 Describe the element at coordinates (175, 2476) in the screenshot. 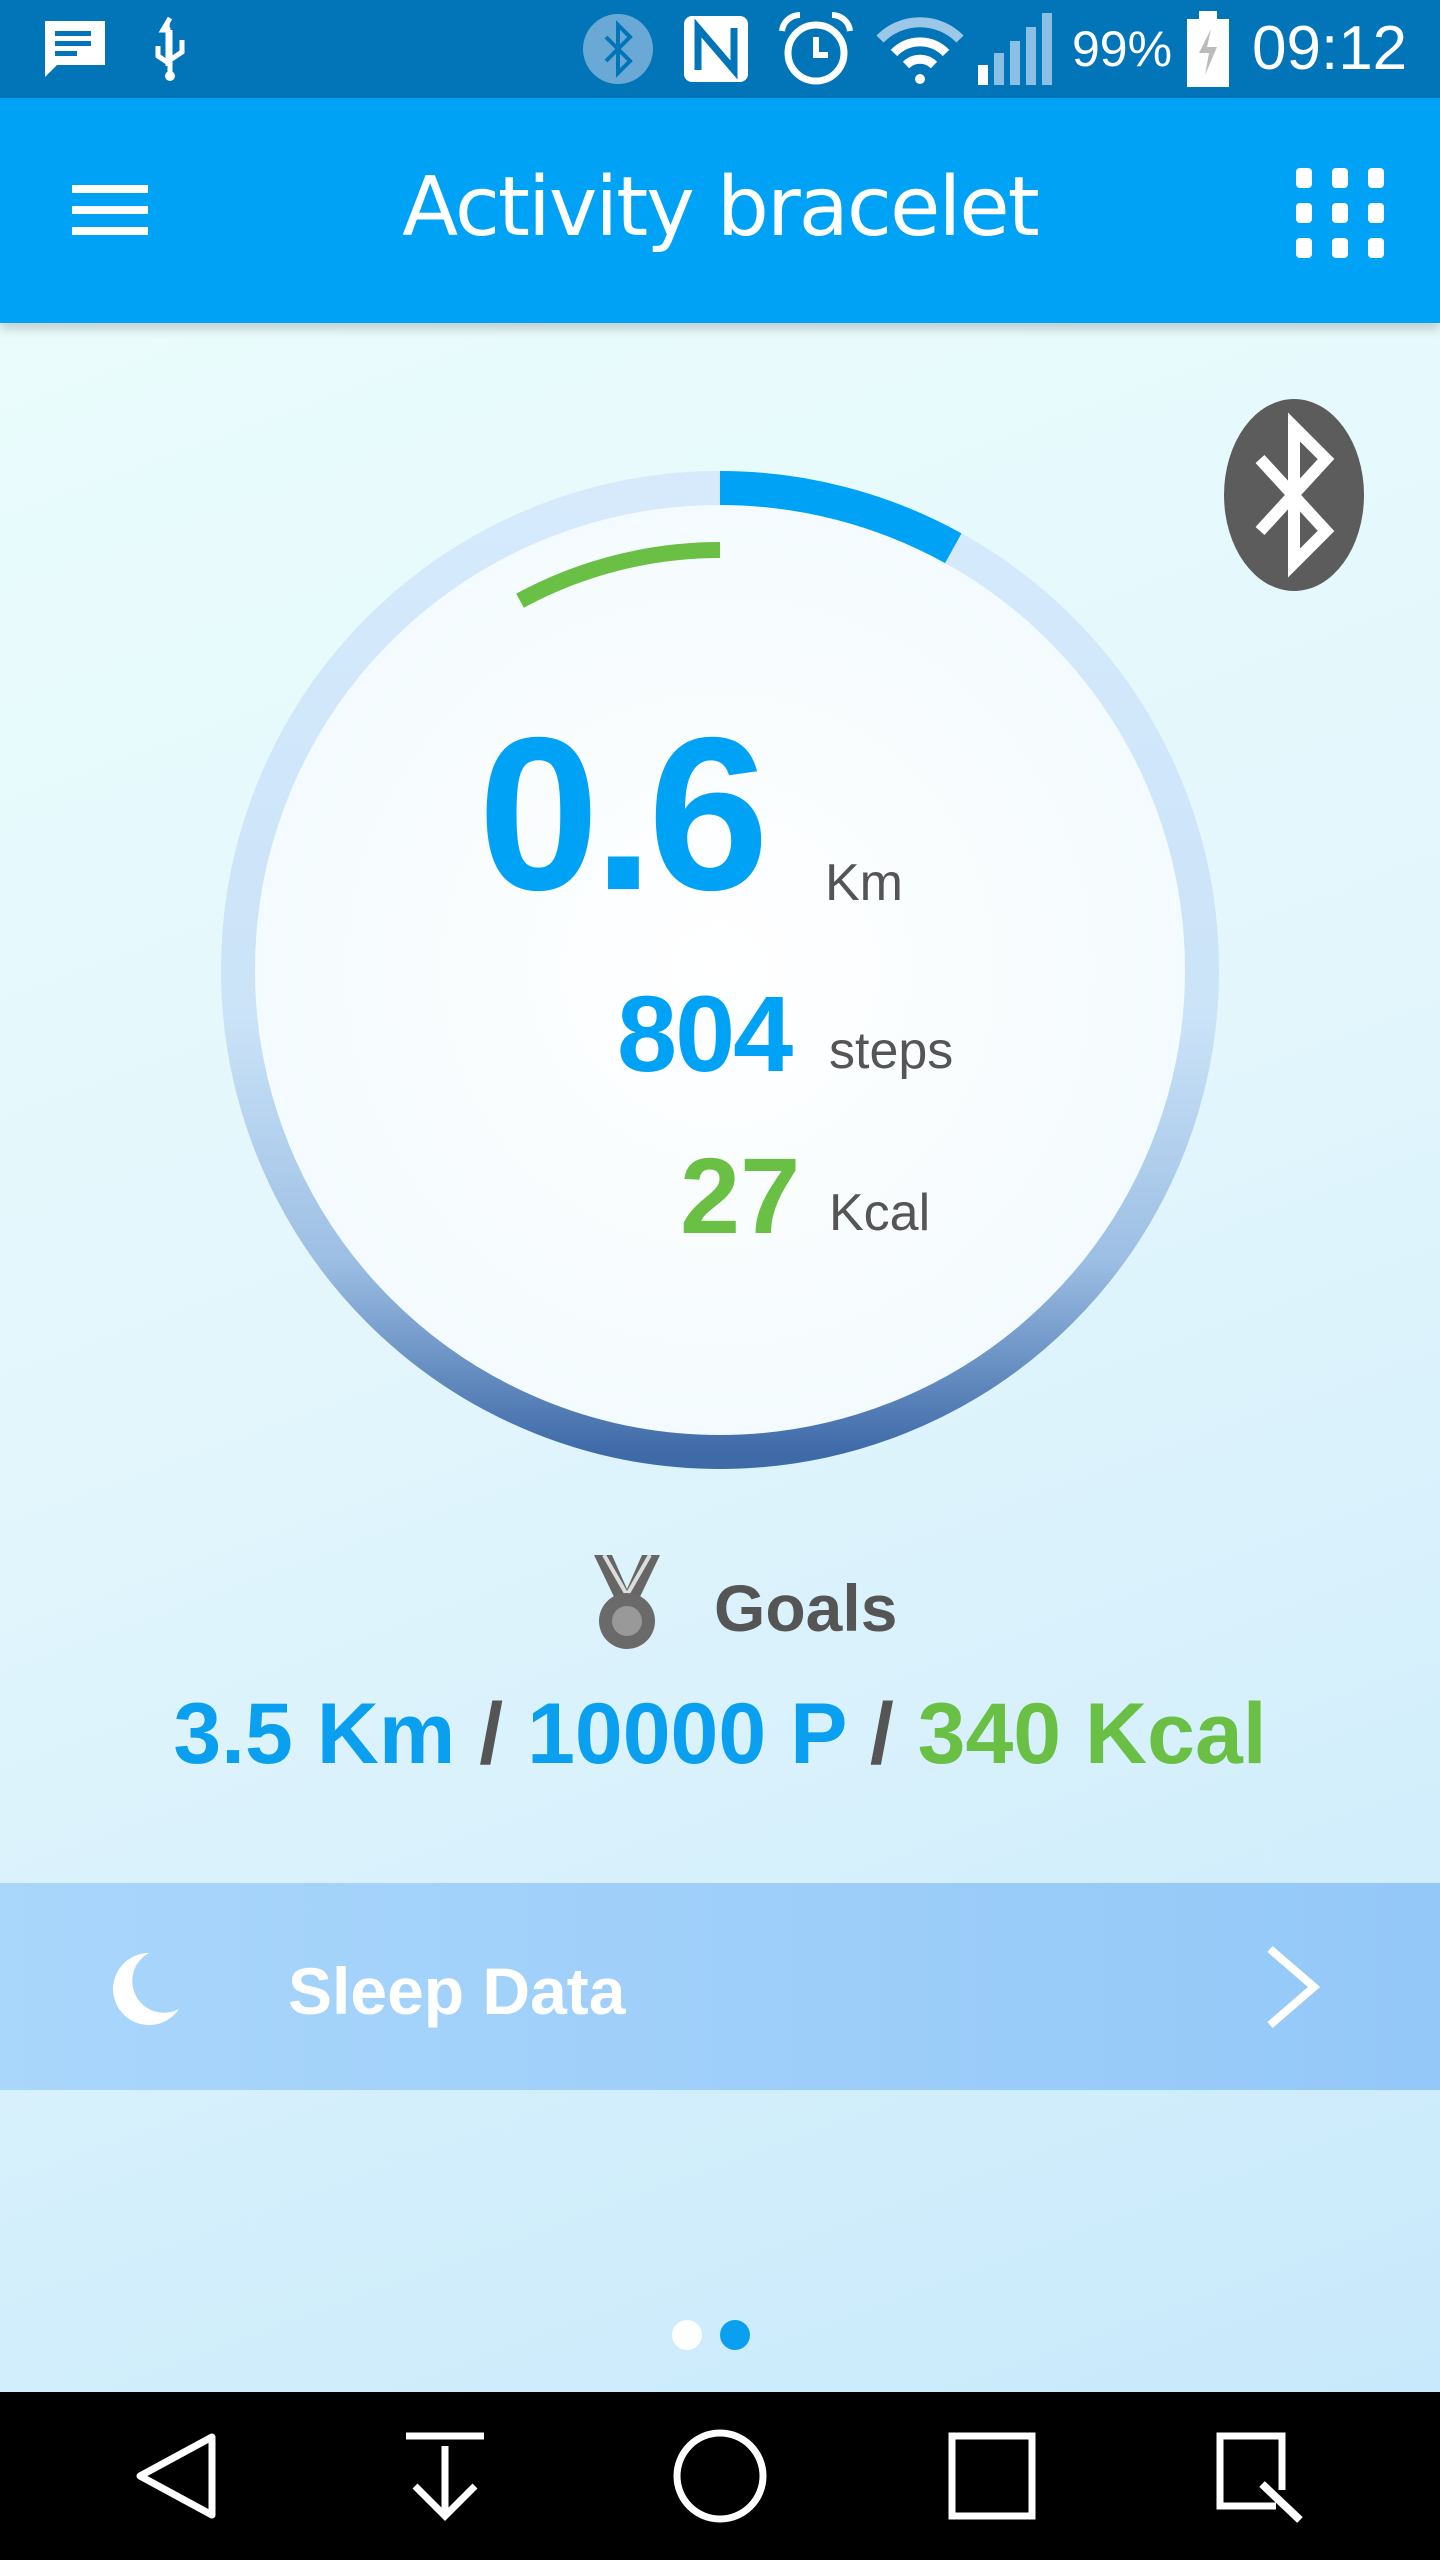

I see `back-button` at that location.